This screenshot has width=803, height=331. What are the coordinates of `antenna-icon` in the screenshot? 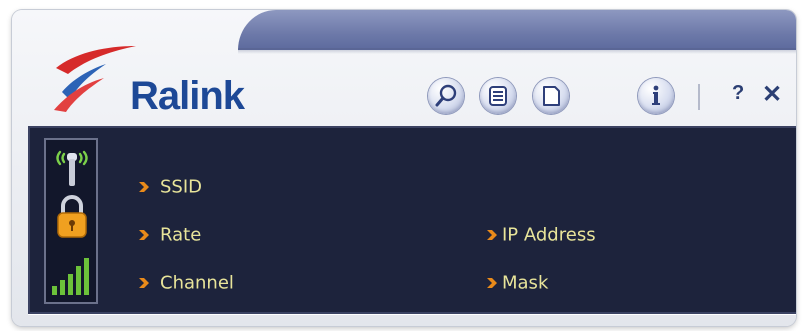 It's located at (72, 168).